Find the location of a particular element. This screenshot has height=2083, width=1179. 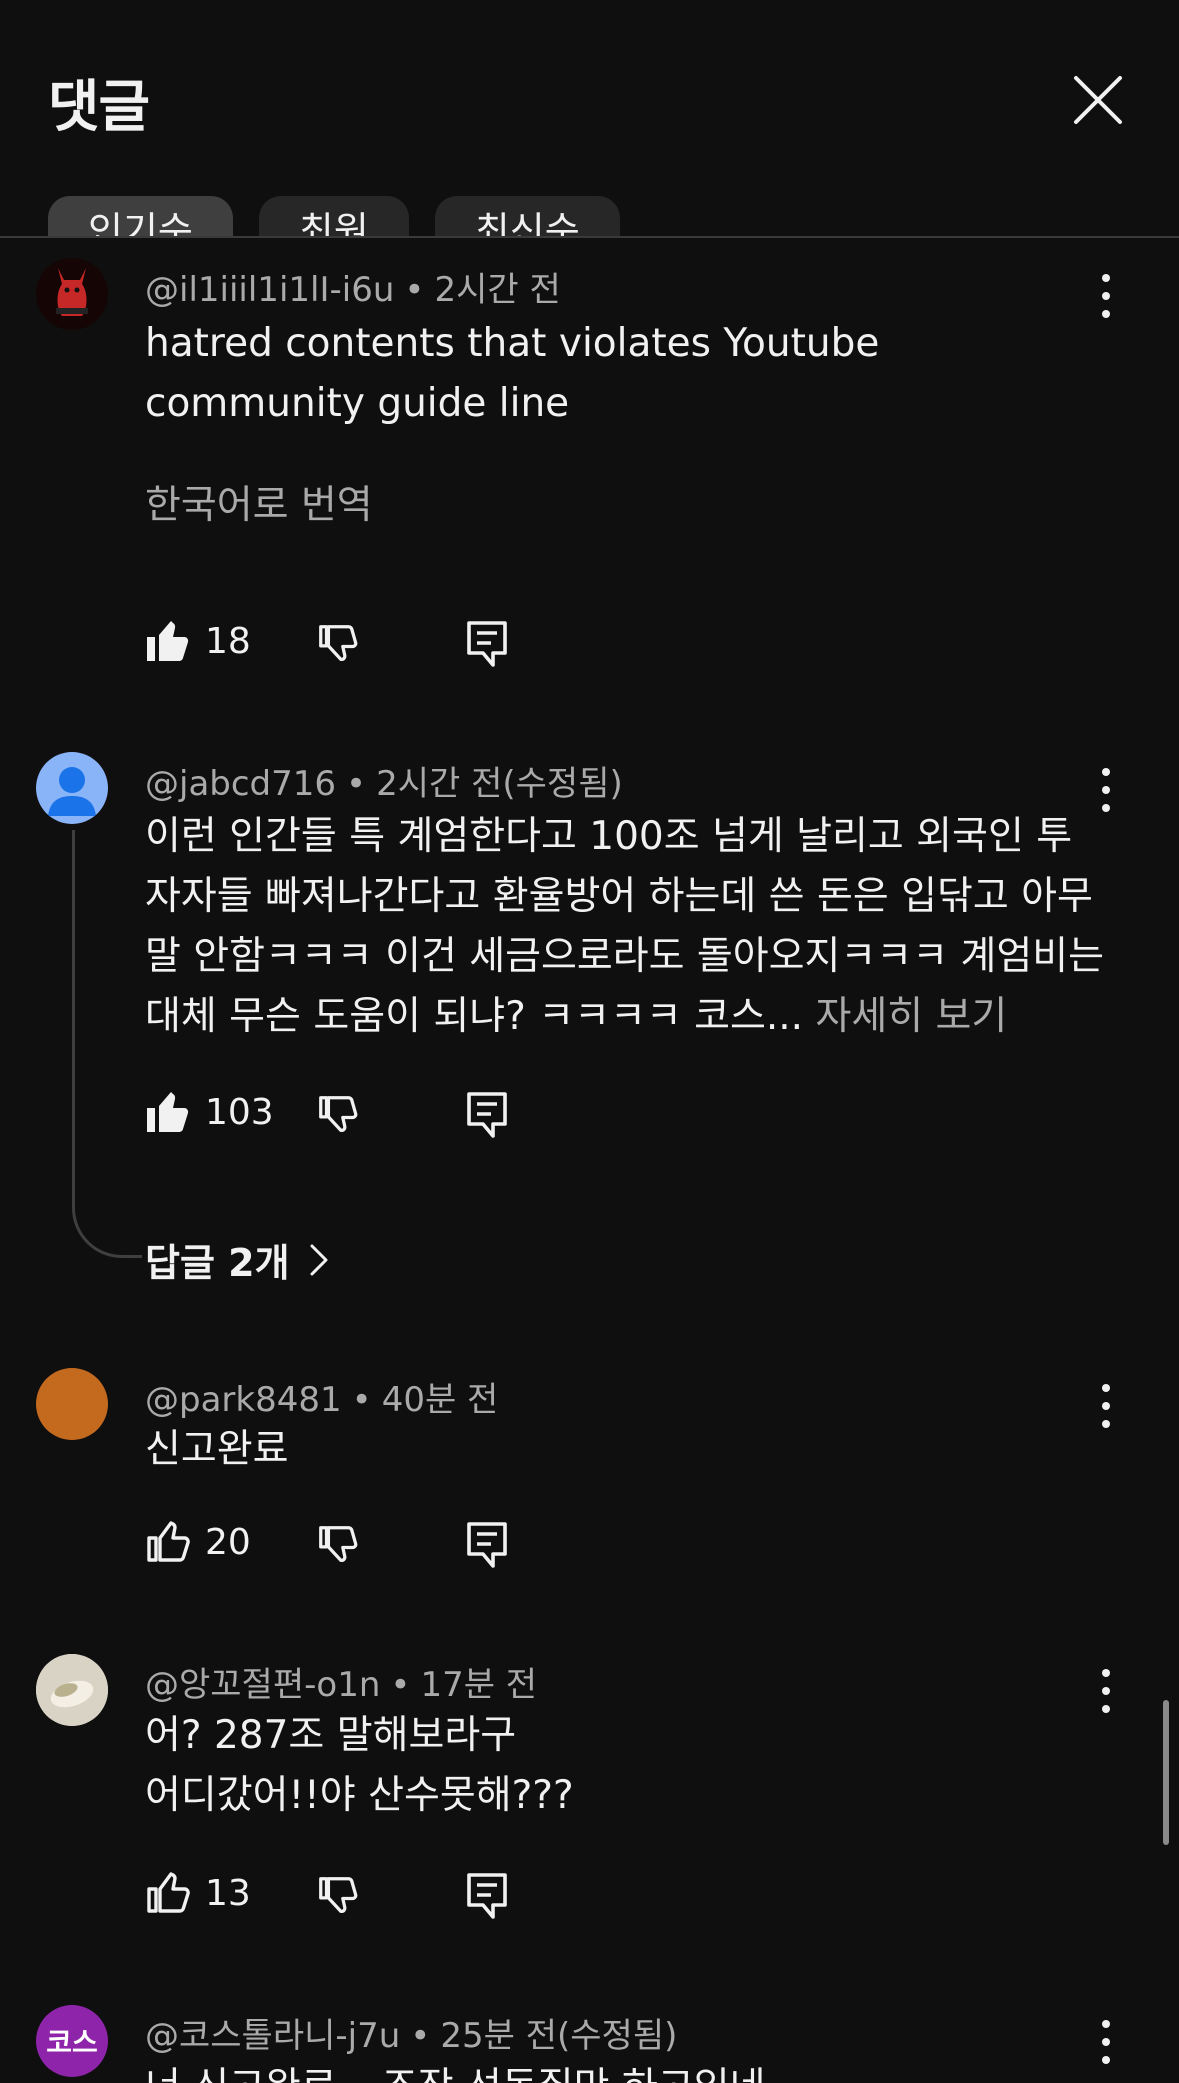

header-divider is located at coordinates (589, 237).